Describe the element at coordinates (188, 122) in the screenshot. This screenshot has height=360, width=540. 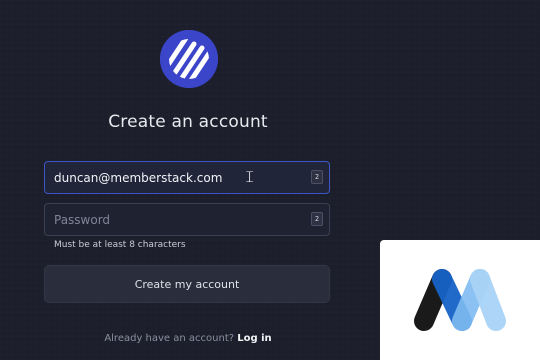
I see `page-title: Create an account` at that location.